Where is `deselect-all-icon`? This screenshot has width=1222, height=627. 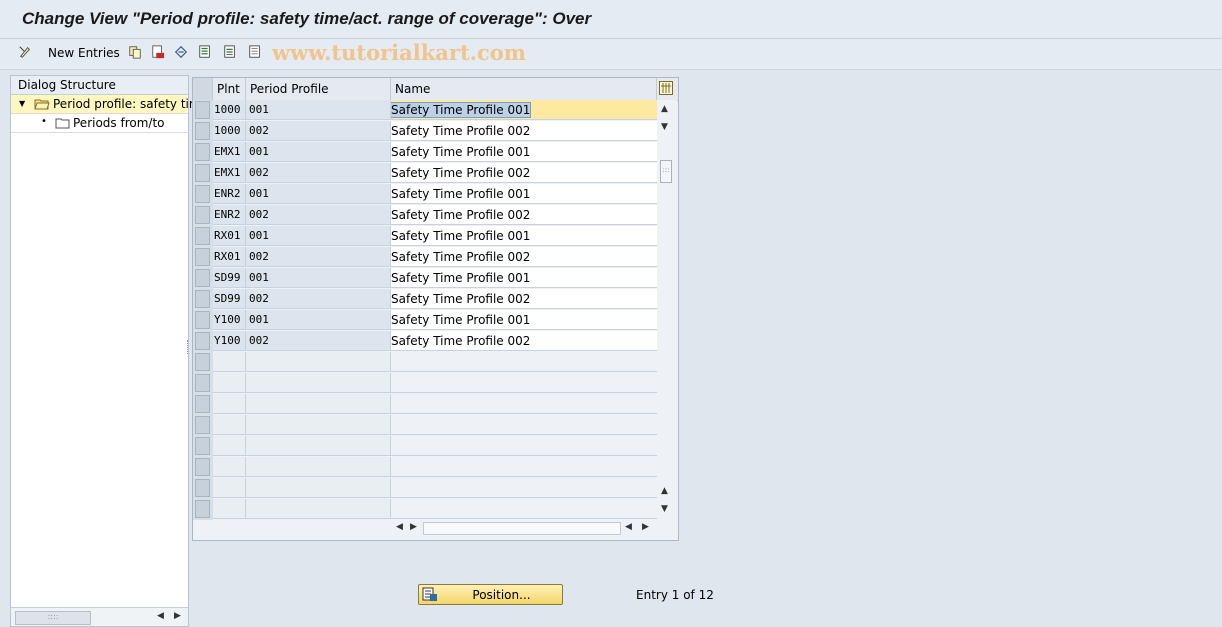 deselect-all-icon is located at coordinates (255, 53).